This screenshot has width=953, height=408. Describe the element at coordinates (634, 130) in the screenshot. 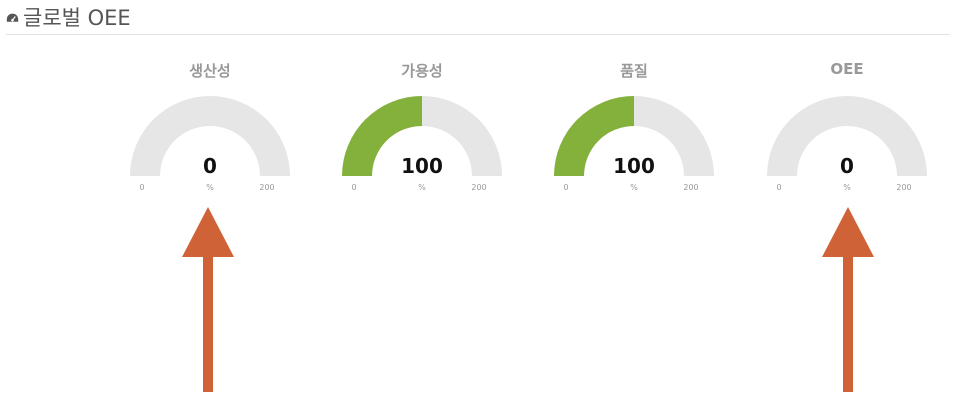

I see `gauge-quality: 품질 100 0 % 200` at that location.